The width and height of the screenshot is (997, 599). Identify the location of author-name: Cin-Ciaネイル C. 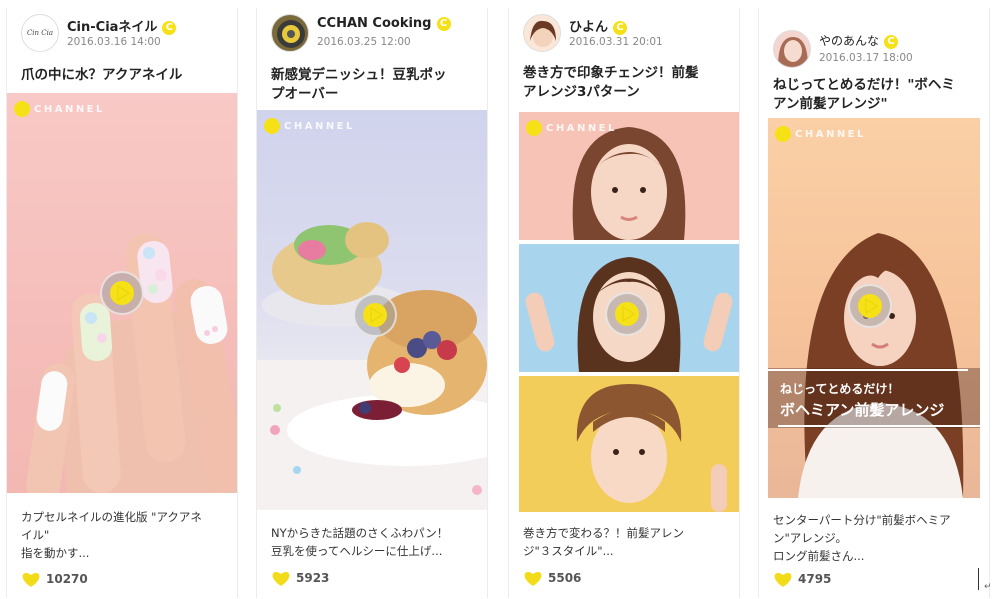
(122, 25).